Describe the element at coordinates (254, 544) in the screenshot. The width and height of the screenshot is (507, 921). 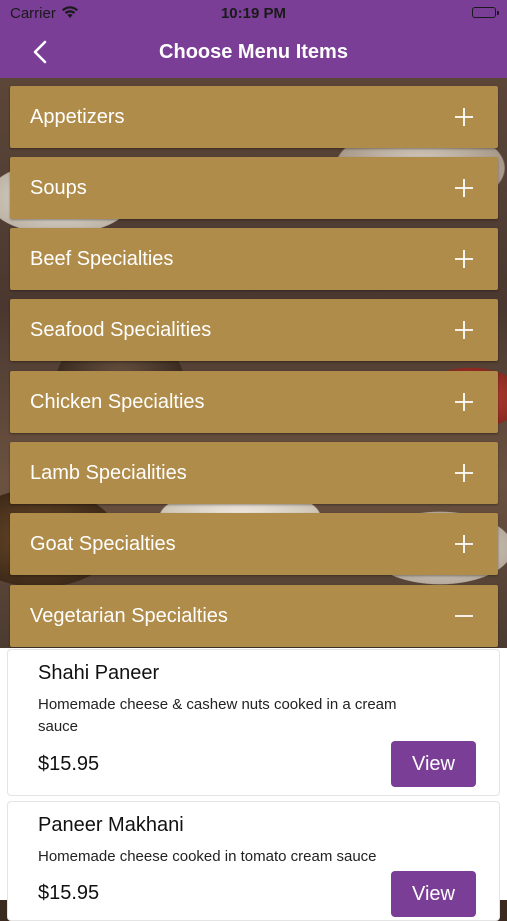
I see `category-goat-specialties: Goat Specialties` at that location.